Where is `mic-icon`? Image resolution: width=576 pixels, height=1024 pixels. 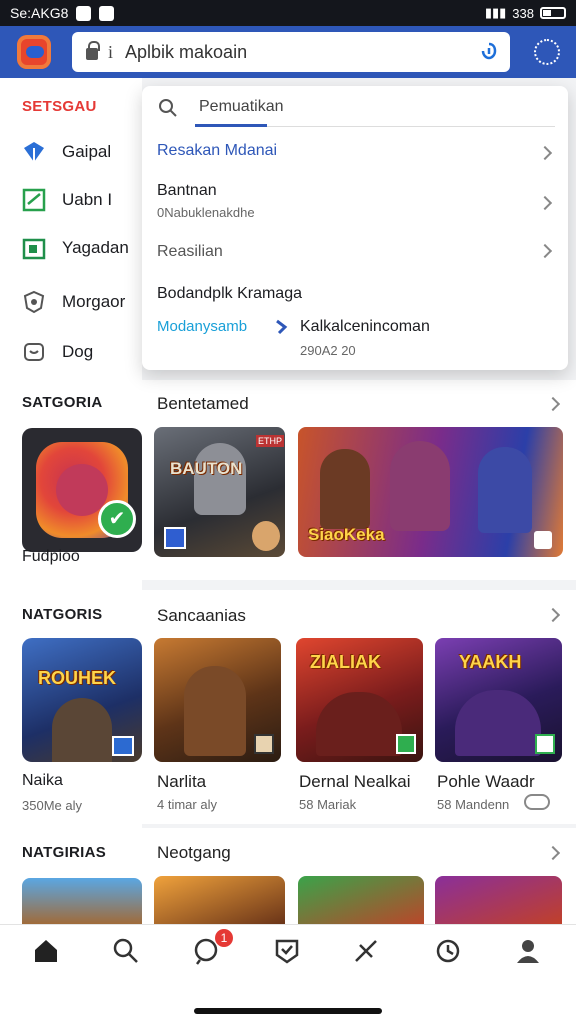 mic-icon is located at coordinates (489, 52).